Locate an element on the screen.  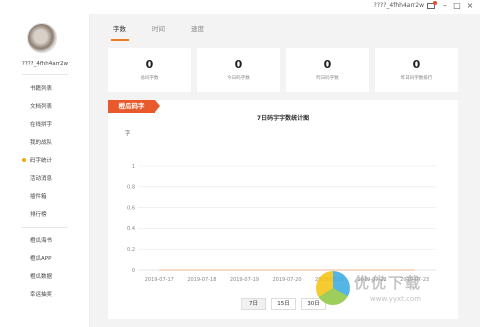
sidebar-item-books: 书籍列表 is located at coordinates (41, 88).